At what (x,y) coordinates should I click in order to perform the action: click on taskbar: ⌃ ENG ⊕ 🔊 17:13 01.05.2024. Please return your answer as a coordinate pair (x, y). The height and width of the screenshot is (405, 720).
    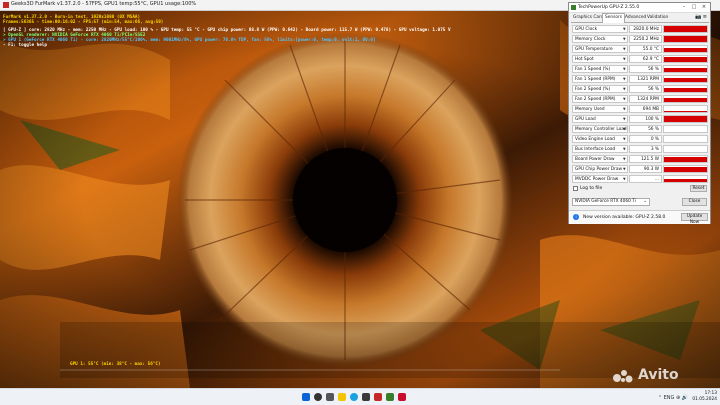
    Looking at the image, I should click on (360, 396).